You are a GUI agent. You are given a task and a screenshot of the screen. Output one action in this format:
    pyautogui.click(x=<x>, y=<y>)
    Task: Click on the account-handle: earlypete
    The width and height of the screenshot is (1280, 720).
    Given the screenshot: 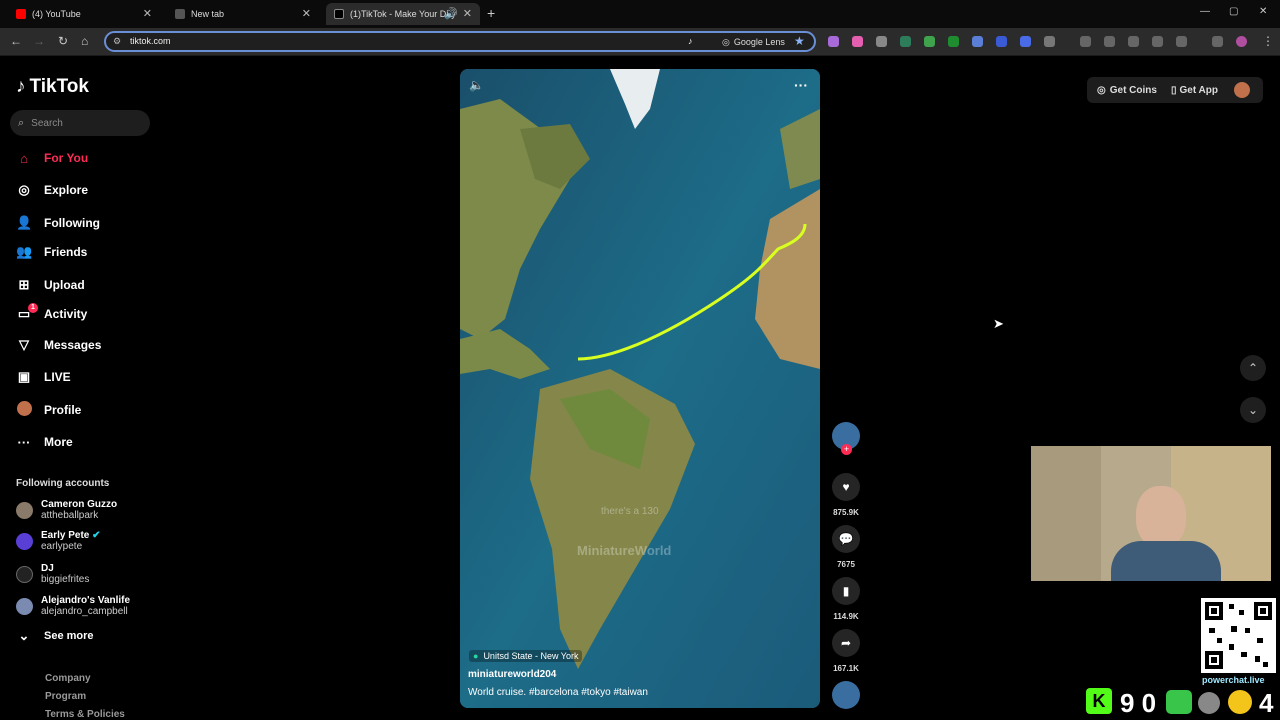 What is the action you would take?
    pyautogui.click(x=62, y=546)
    